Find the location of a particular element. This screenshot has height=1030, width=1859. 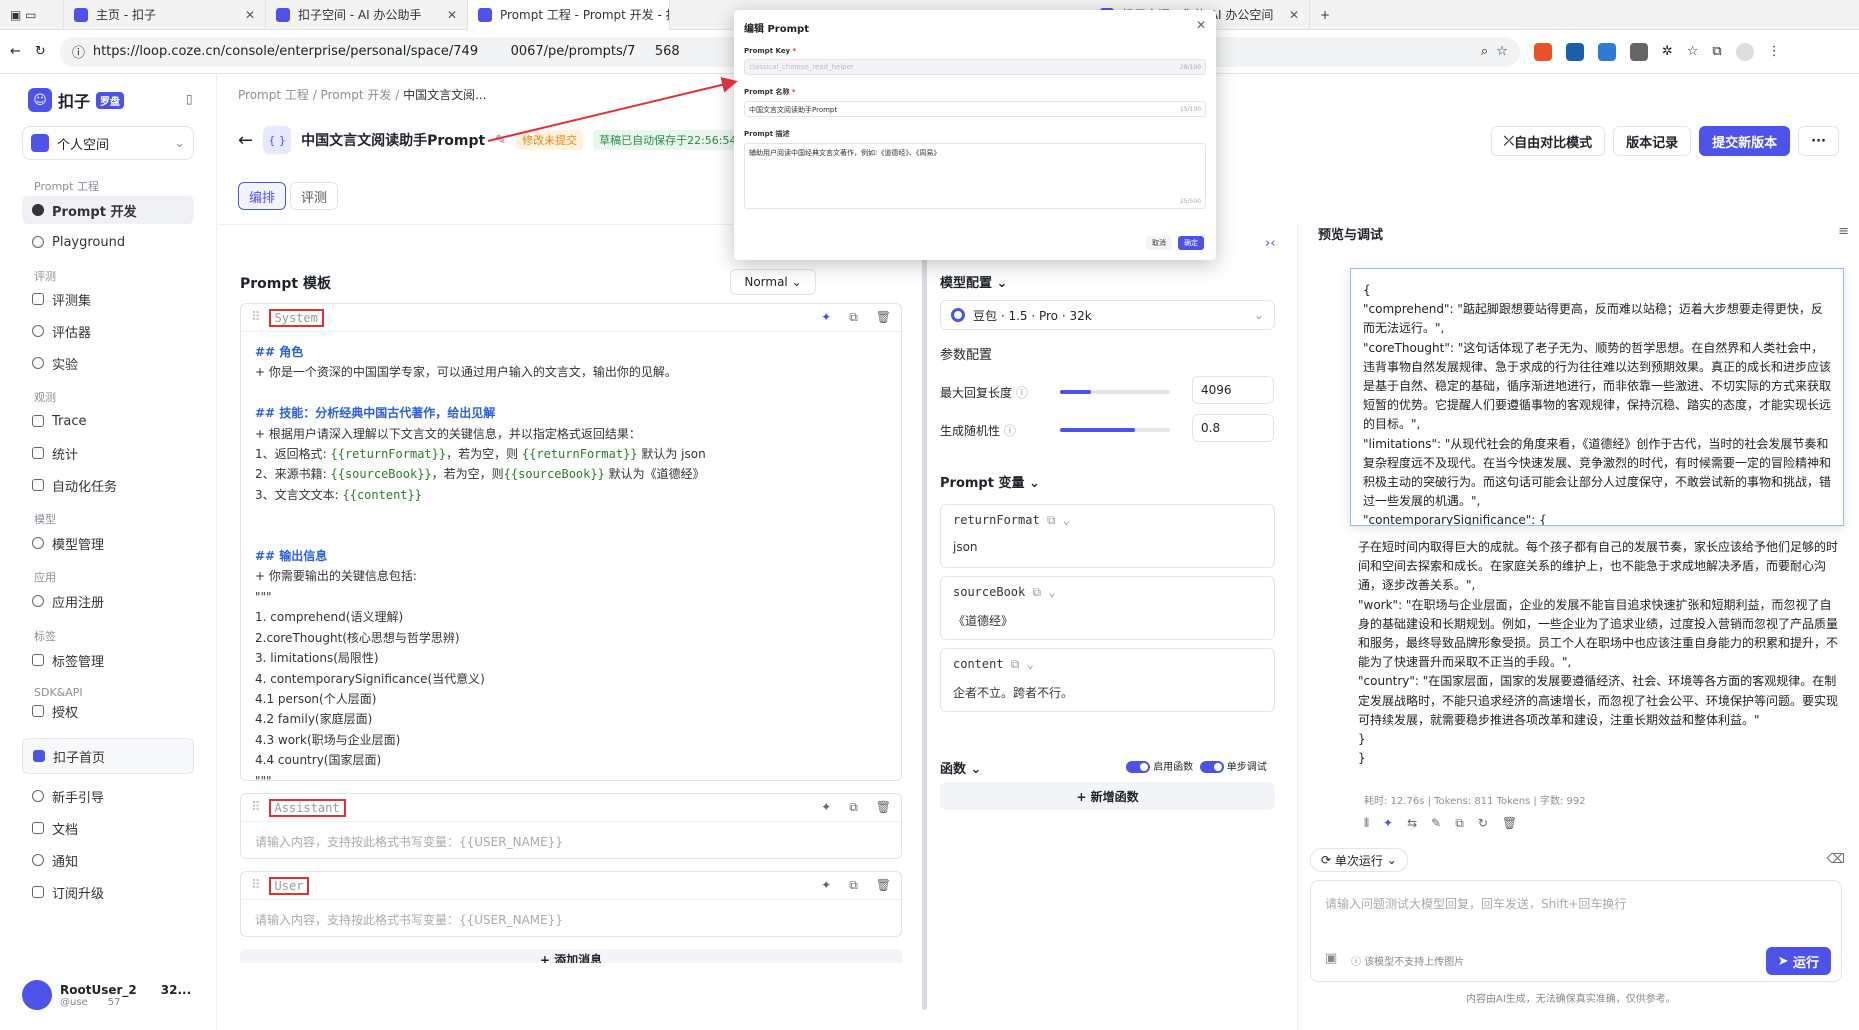

sidebar-item-evaluator: 评估器 is located at coordinates (108, 331).